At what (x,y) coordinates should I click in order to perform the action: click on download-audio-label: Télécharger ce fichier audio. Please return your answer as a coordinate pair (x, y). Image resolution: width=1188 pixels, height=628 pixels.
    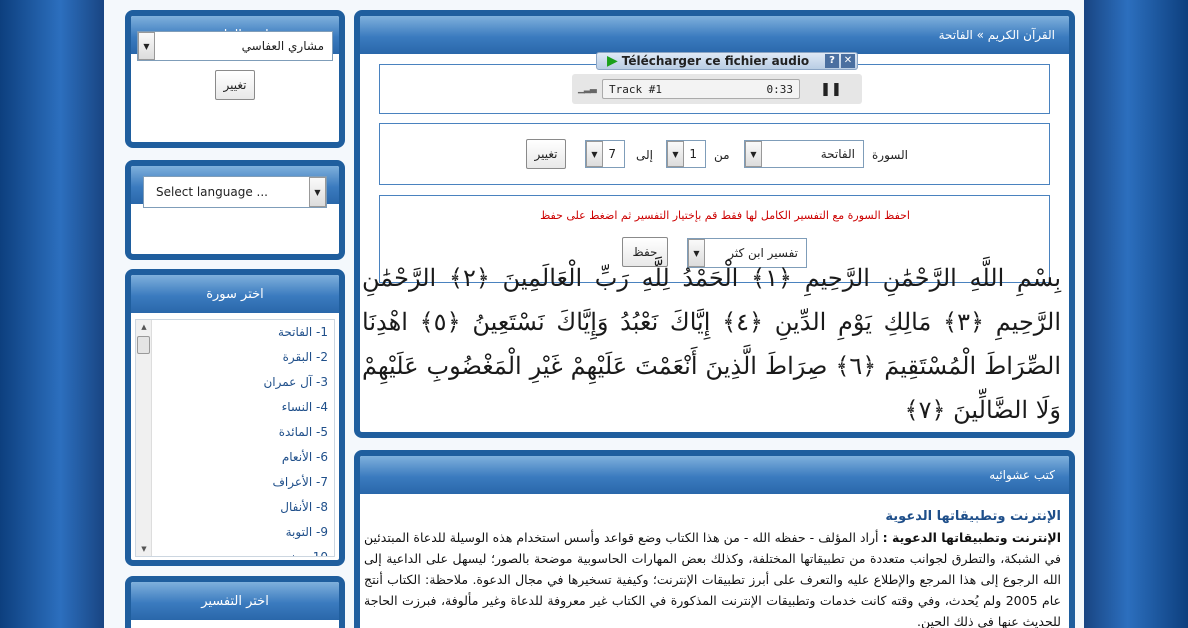
    Looking at the image, I should click on (723, 61).